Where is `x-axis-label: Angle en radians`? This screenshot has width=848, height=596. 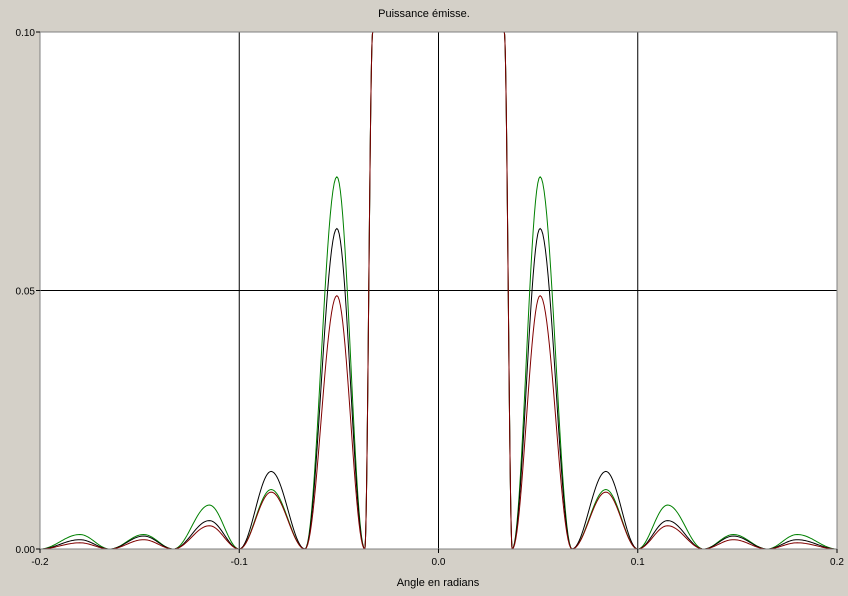 x-axis-label: Angle en radians is located at coordinates (438, 583).